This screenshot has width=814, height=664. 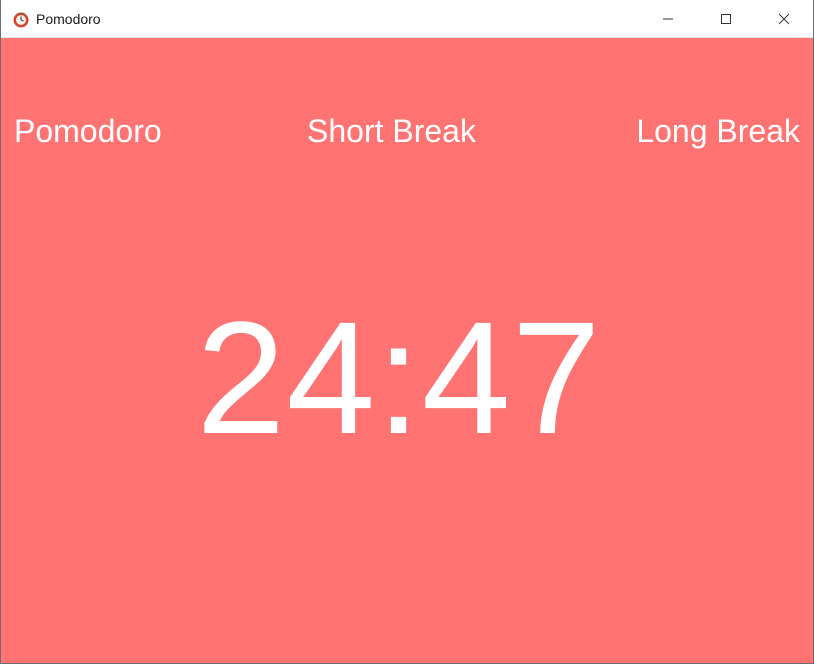 I want to click on title-bar: Pomodoro, so click(x=407, y=19).